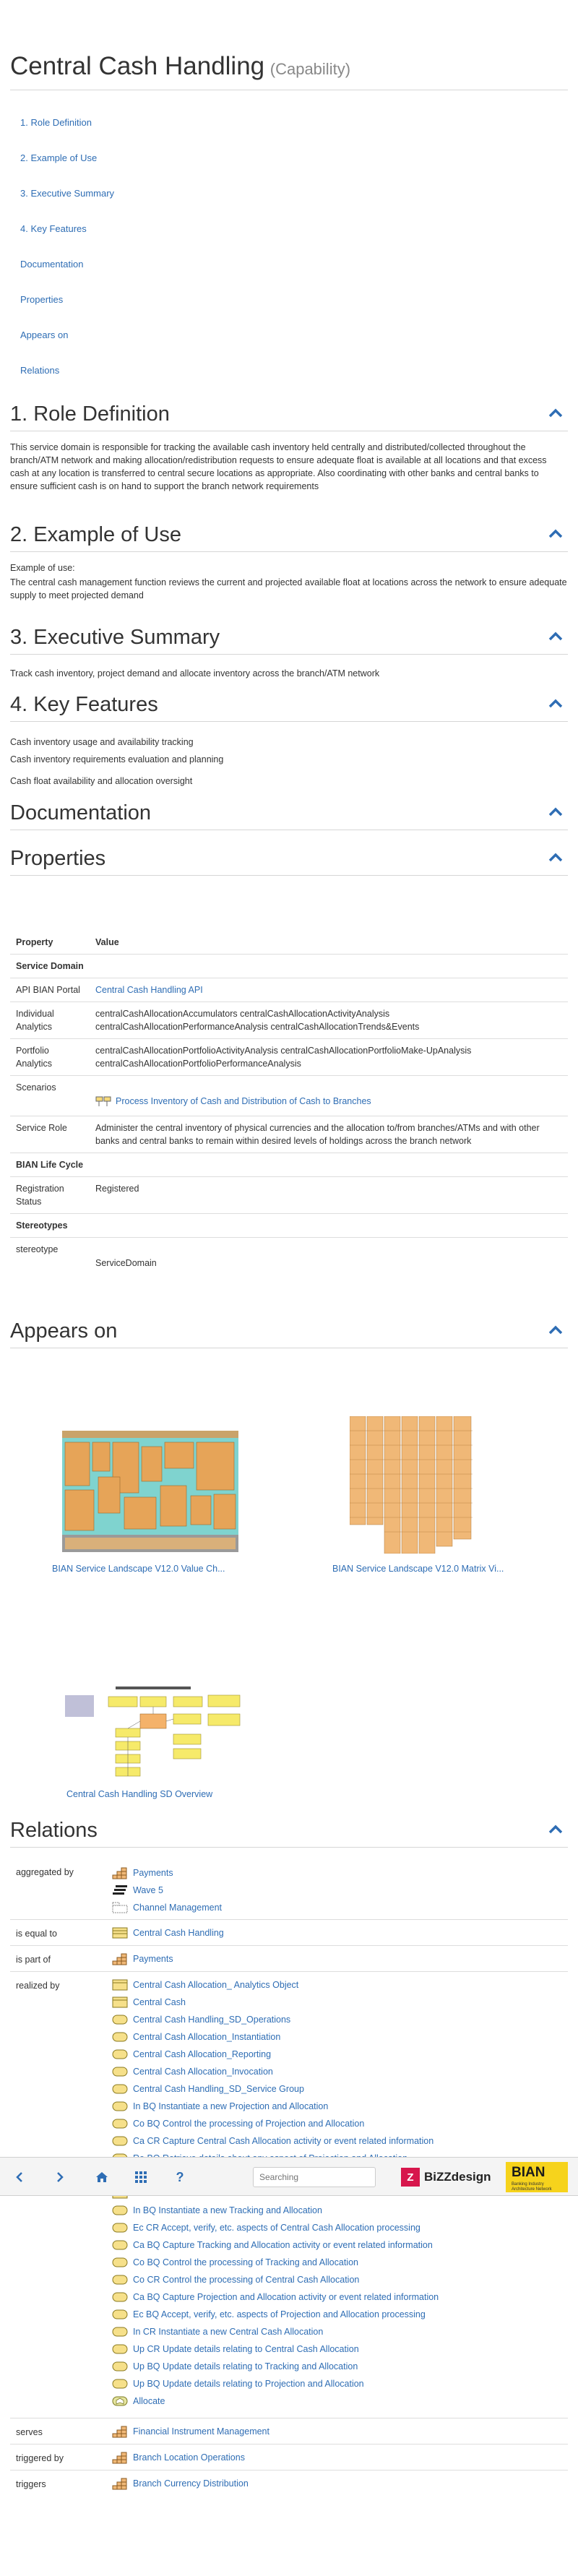  I want to click on toc-relations: Relations, so click(39, 370).